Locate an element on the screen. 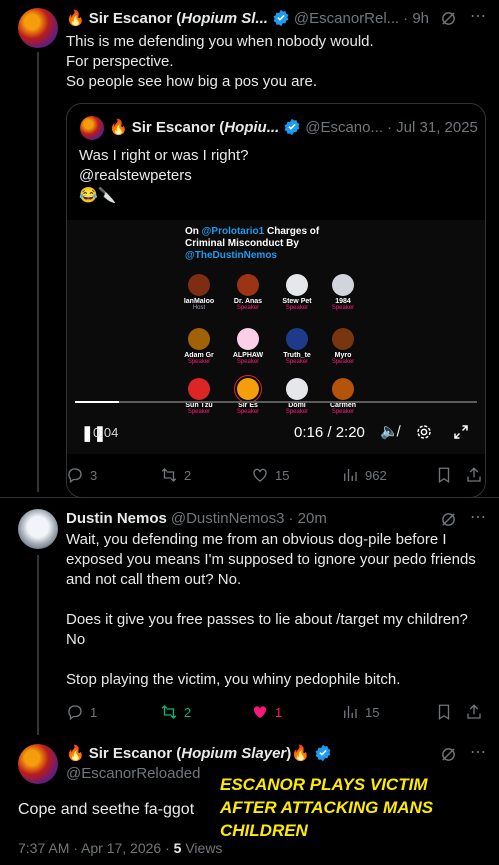 The height and width of the screenshot is (865, 499). post-timestamp: 7:37 AM · Apr 17, 2026 · 5 Views is located at coordinates (120, 848).